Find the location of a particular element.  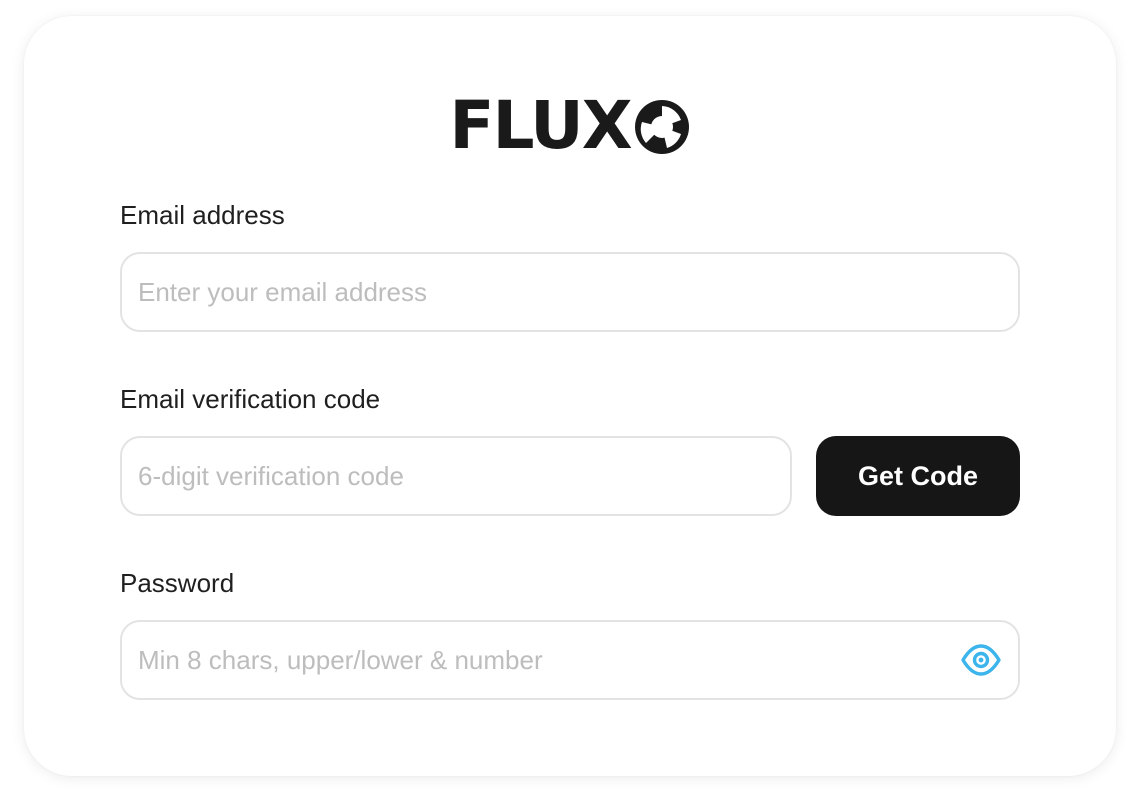

brand-logo-text: FLUX is located at coordinates (540, 125).